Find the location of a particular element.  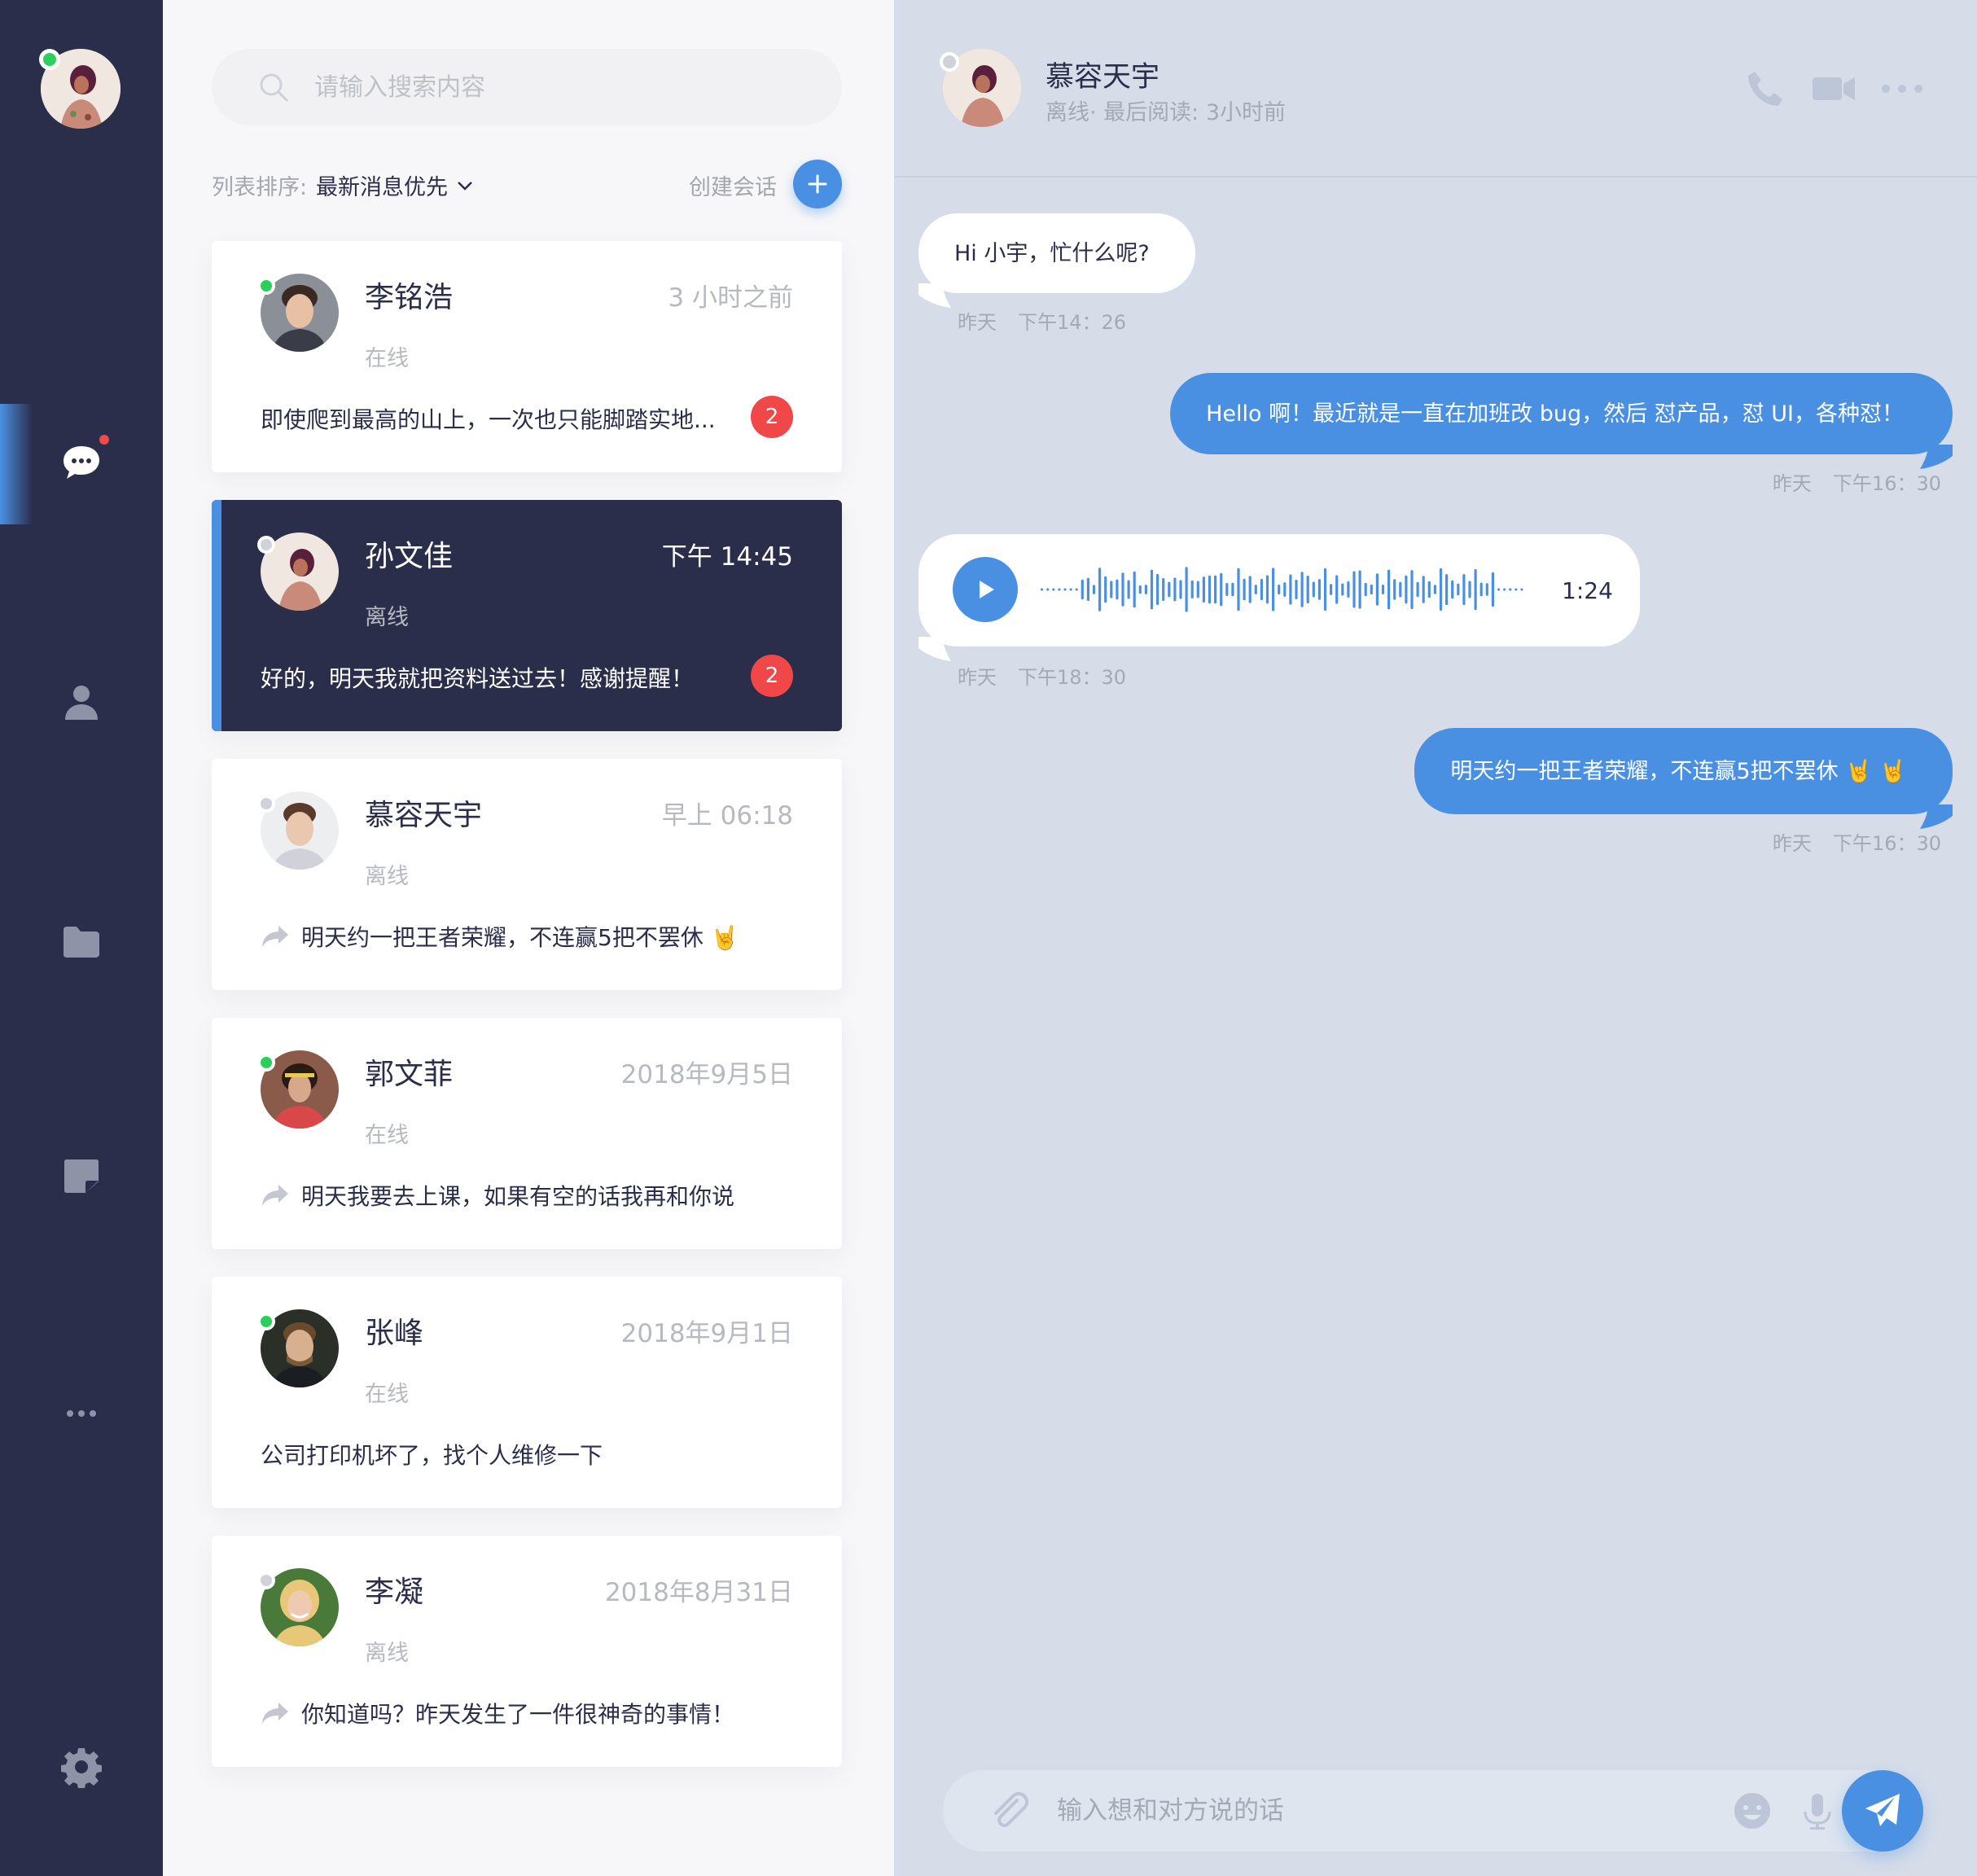

emoji-icon is located at coordinates (1752, 1810).